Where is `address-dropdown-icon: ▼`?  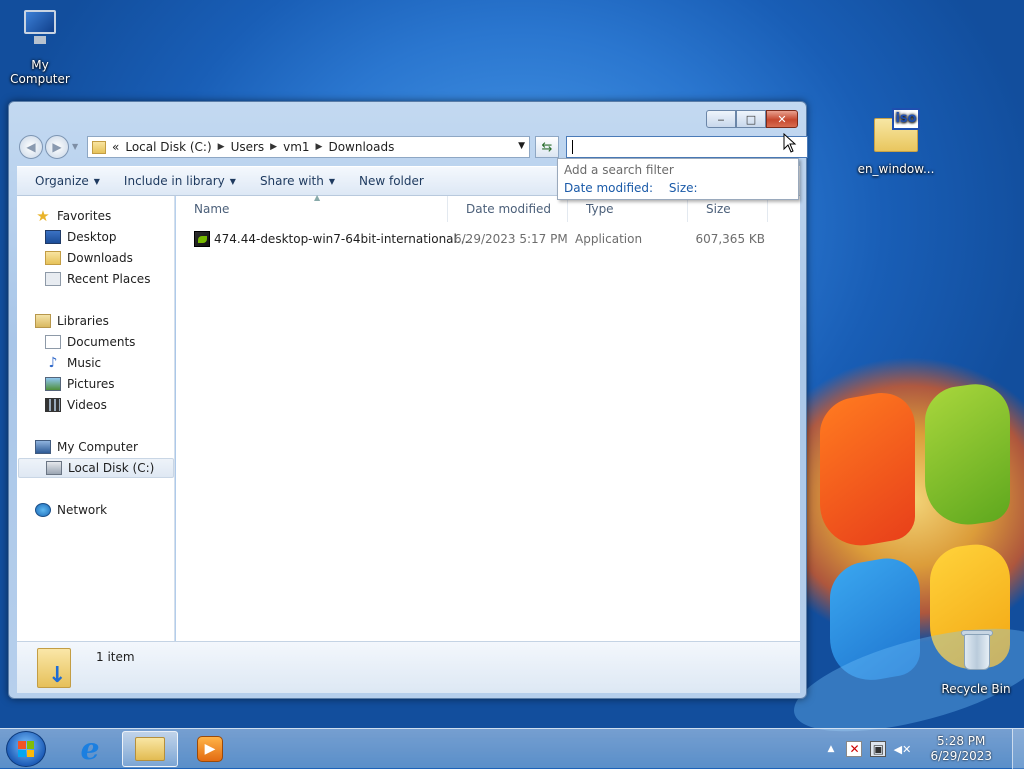
address-dropdown-icon: ▼ is located at coordinates (521, 146).